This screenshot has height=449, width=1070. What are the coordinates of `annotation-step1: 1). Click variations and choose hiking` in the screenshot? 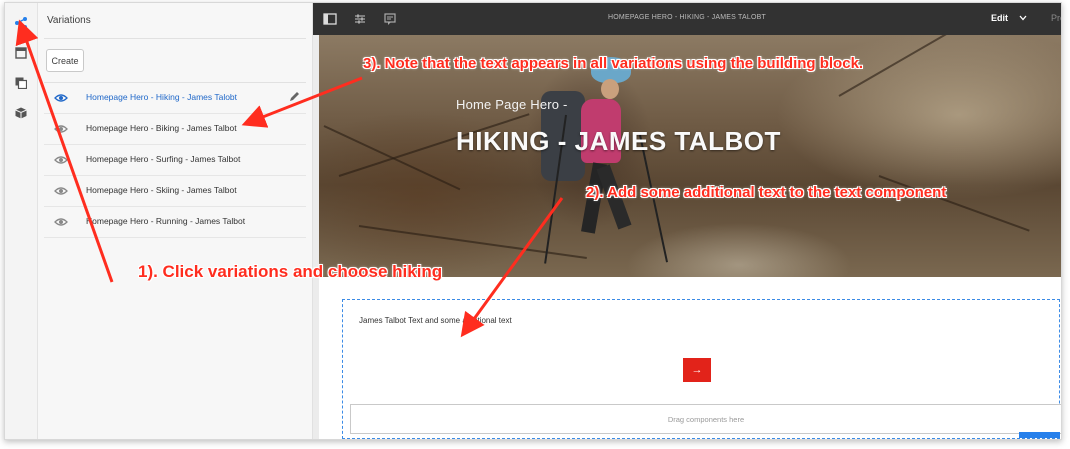 It's located at (290, 271).